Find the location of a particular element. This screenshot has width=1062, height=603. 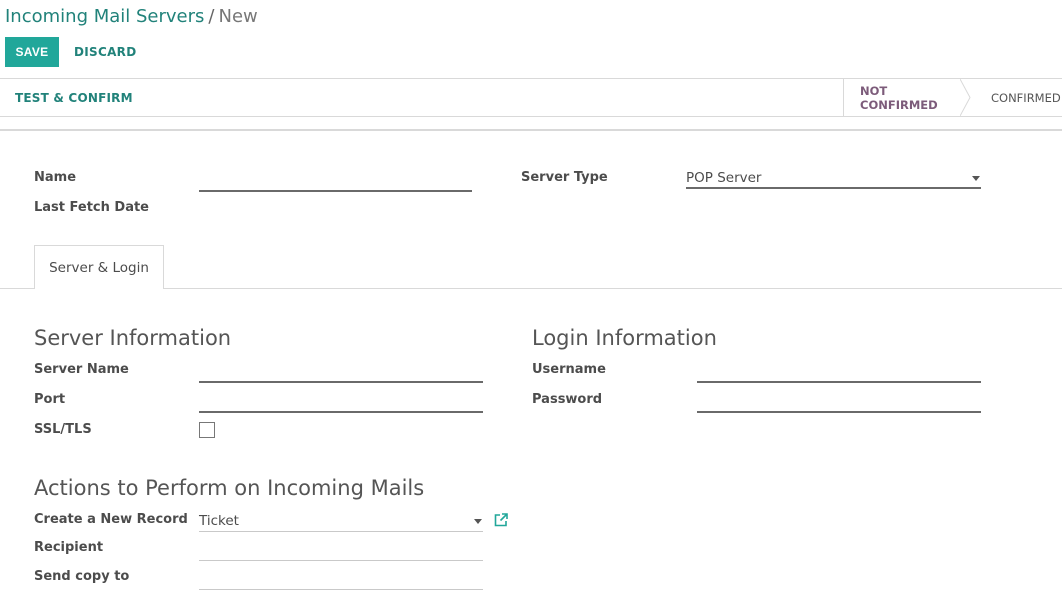

server-type-label: Server Type is located at coordinates (564, 177).